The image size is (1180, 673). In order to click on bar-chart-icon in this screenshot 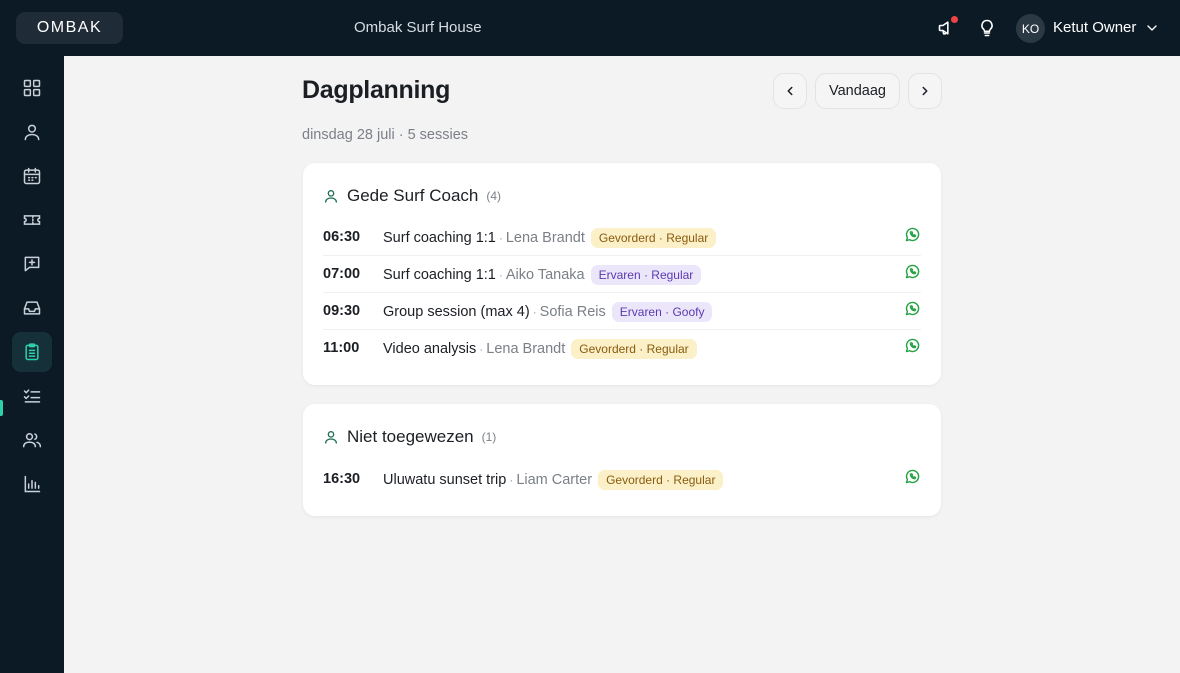, I will do `click(32, 484)`.